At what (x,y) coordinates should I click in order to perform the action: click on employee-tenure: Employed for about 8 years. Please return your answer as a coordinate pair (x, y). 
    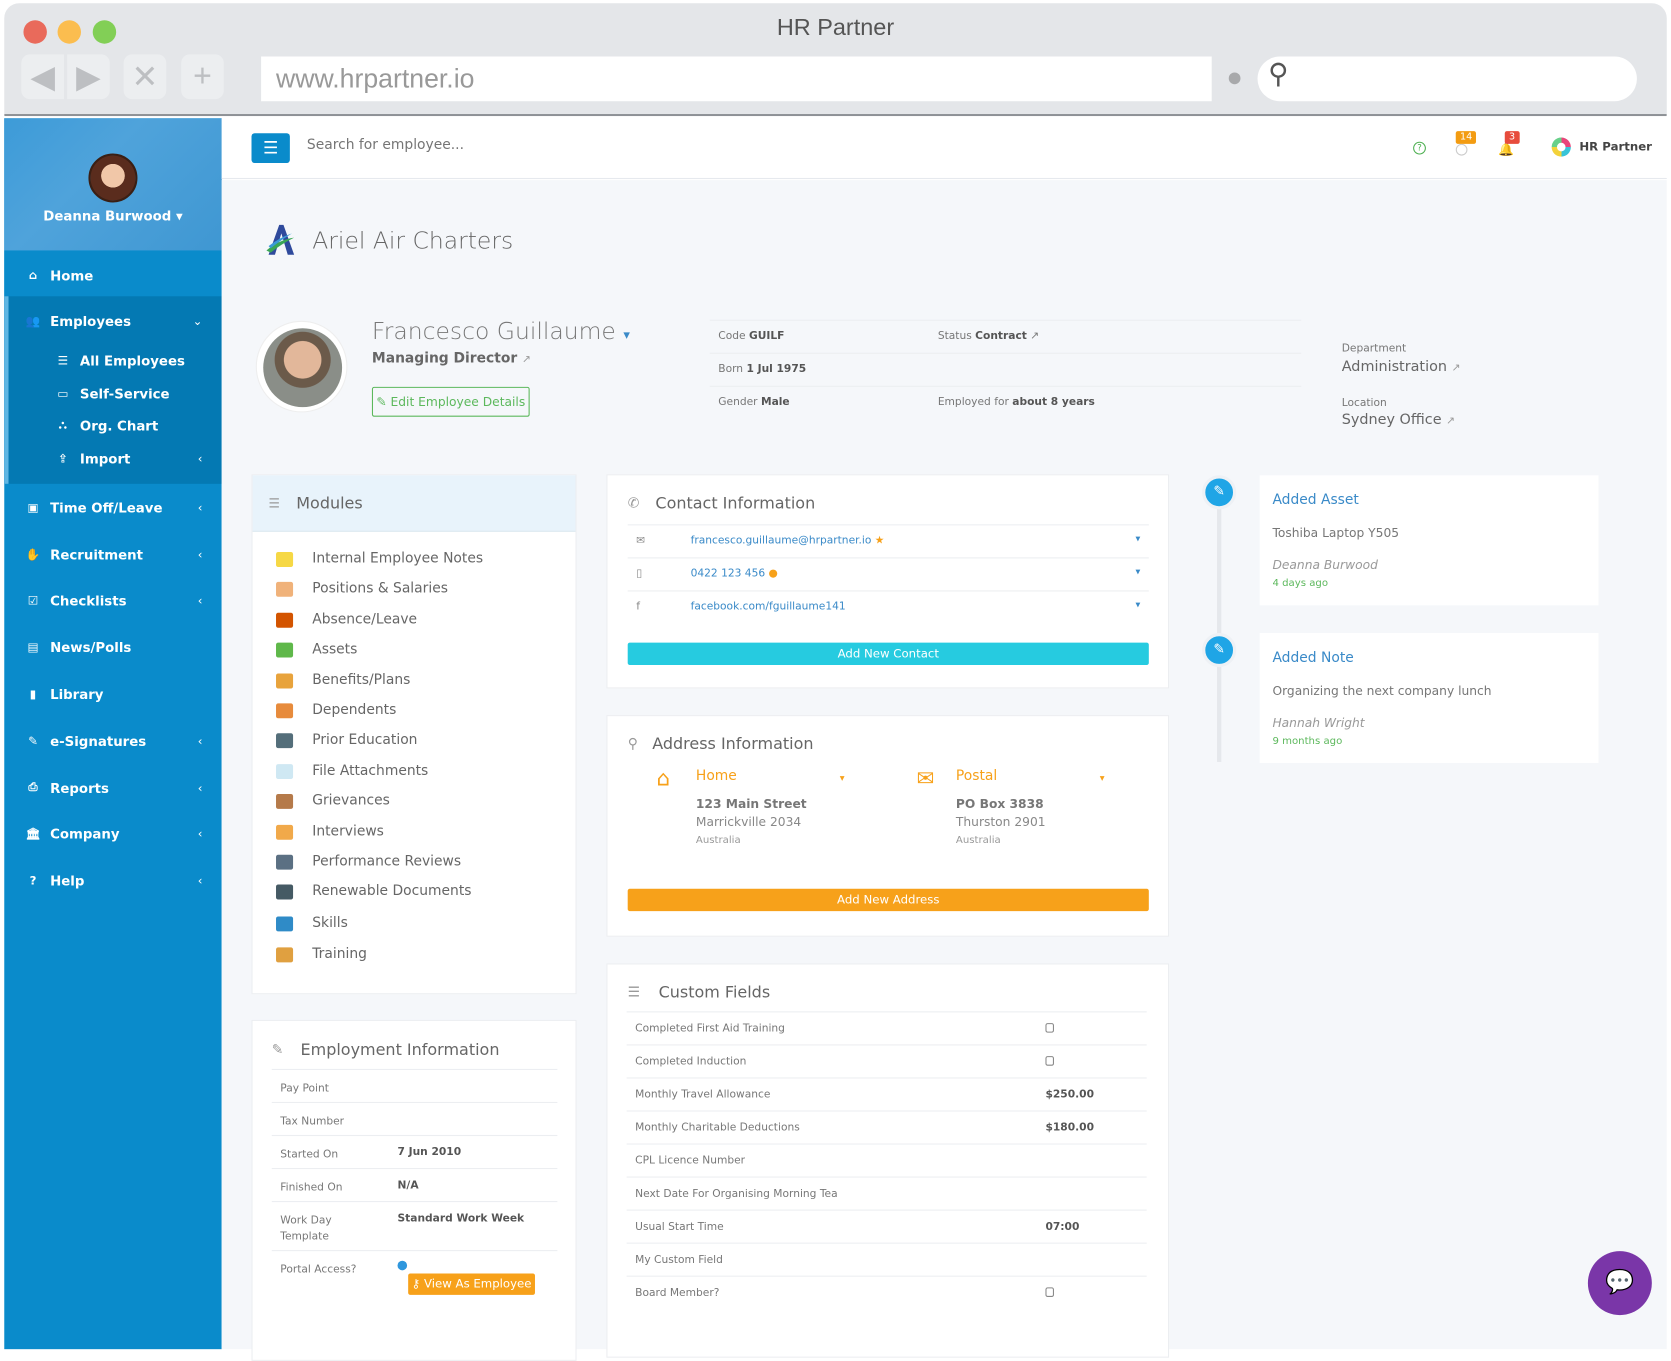
    Looking at the image, I should click on (1016, 402).